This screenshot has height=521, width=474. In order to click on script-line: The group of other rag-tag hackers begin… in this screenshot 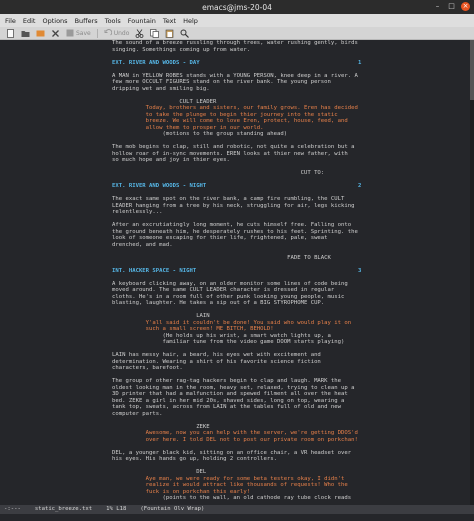, I will do `click(227, 381)`.